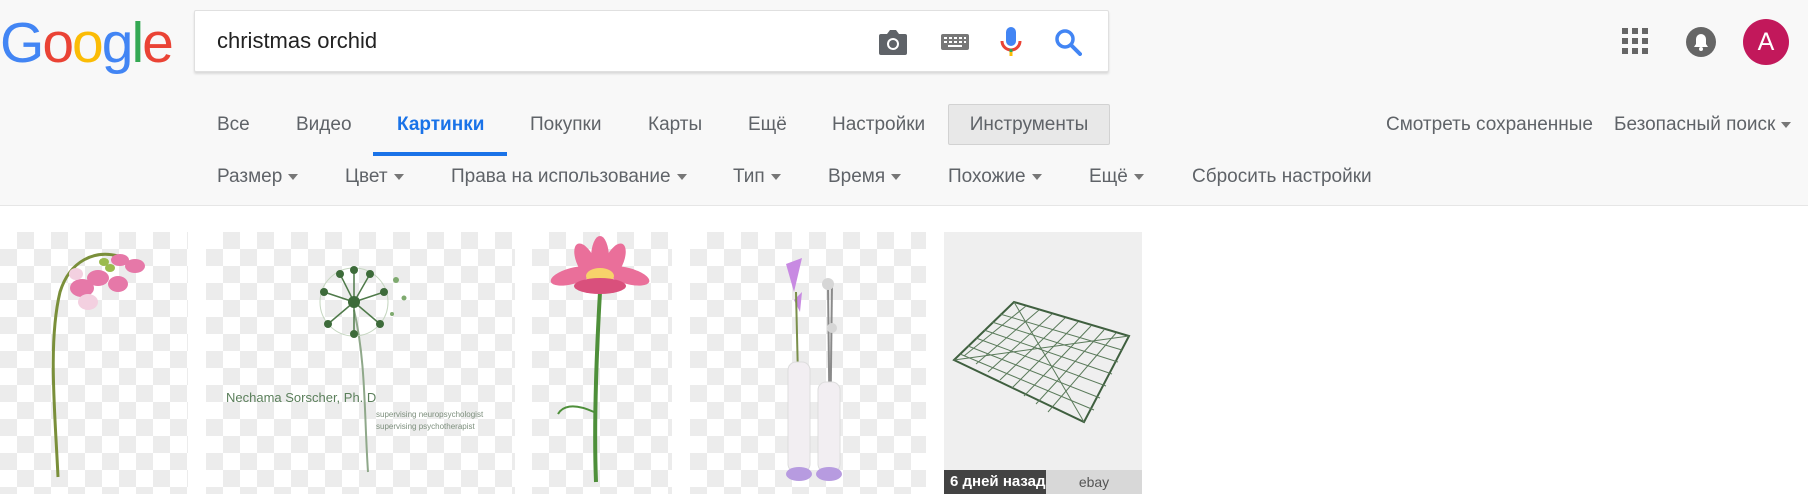 The image size is (1808, 502). What do you see at coordinates (1094, 482) in the screenshot?
I see `source-label: ebay` at bounding box center [1094, 482].